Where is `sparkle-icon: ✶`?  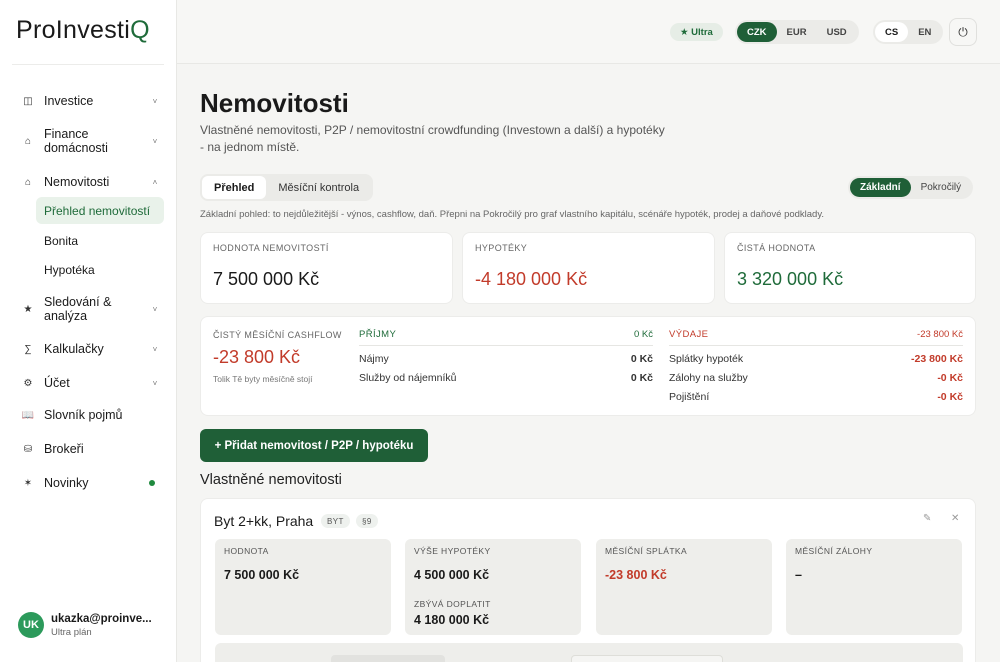 sparkle-icon: ✶ is located at coordinates (28, 483).